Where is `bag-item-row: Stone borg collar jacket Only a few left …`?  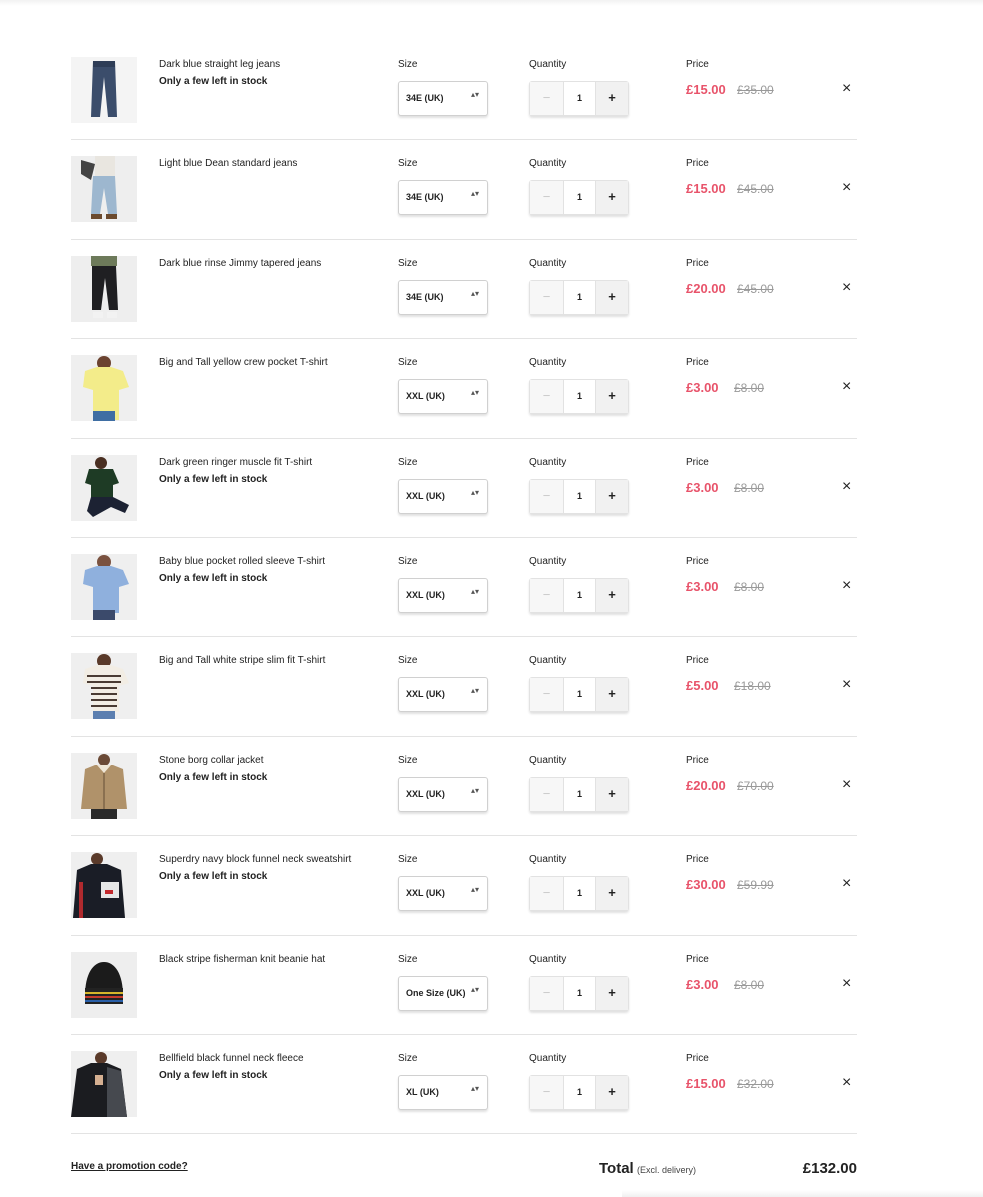
bag-item-row: Stone borg collar jacket Only a few left … is located at coordinates (464, 787).